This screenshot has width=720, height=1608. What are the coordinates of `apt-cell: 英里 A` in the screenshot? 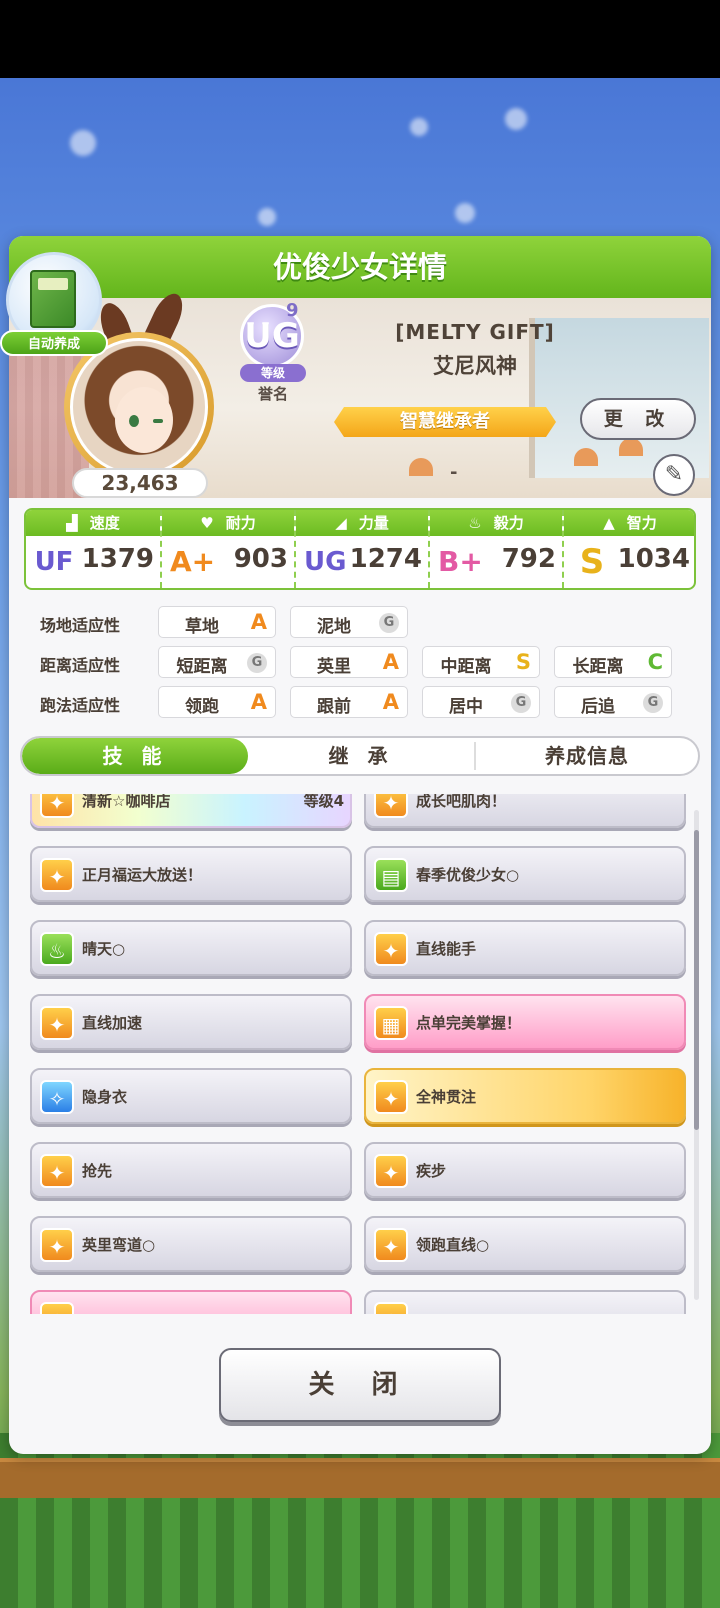 It's located at (349, 662).